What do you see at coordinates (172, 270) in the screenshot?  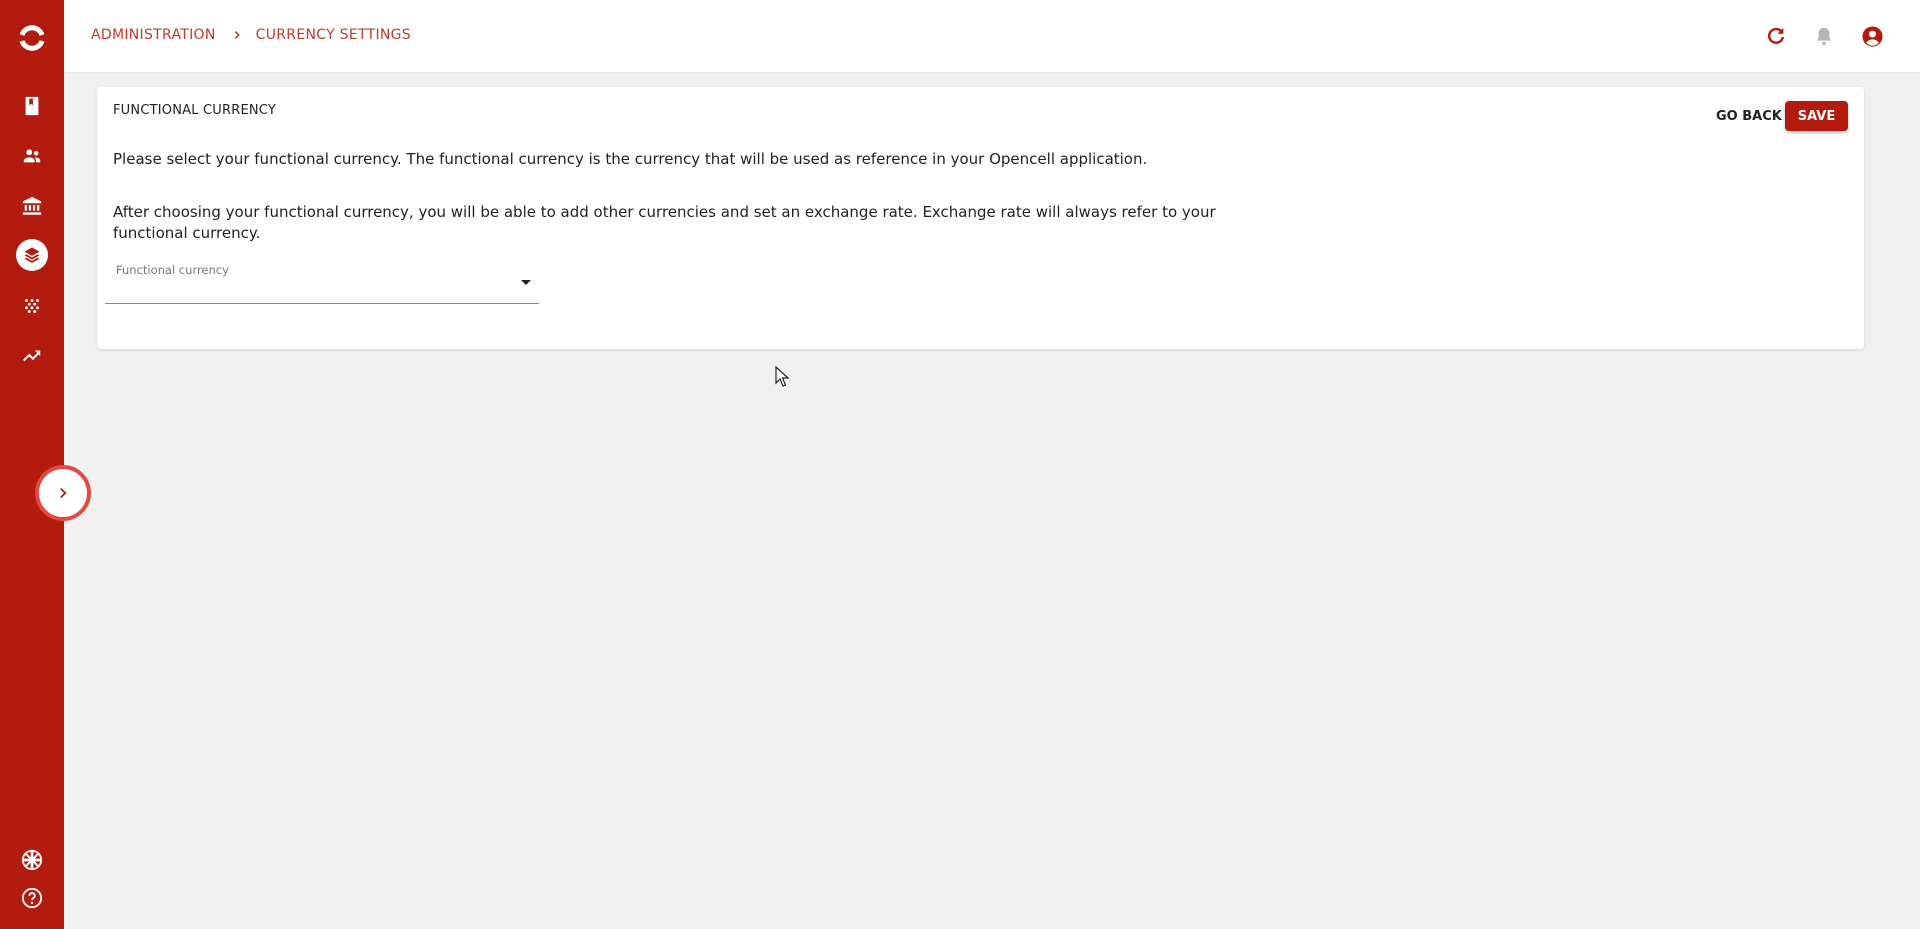 I see `select-label: Functional currency` at bounding box center [172, 270].